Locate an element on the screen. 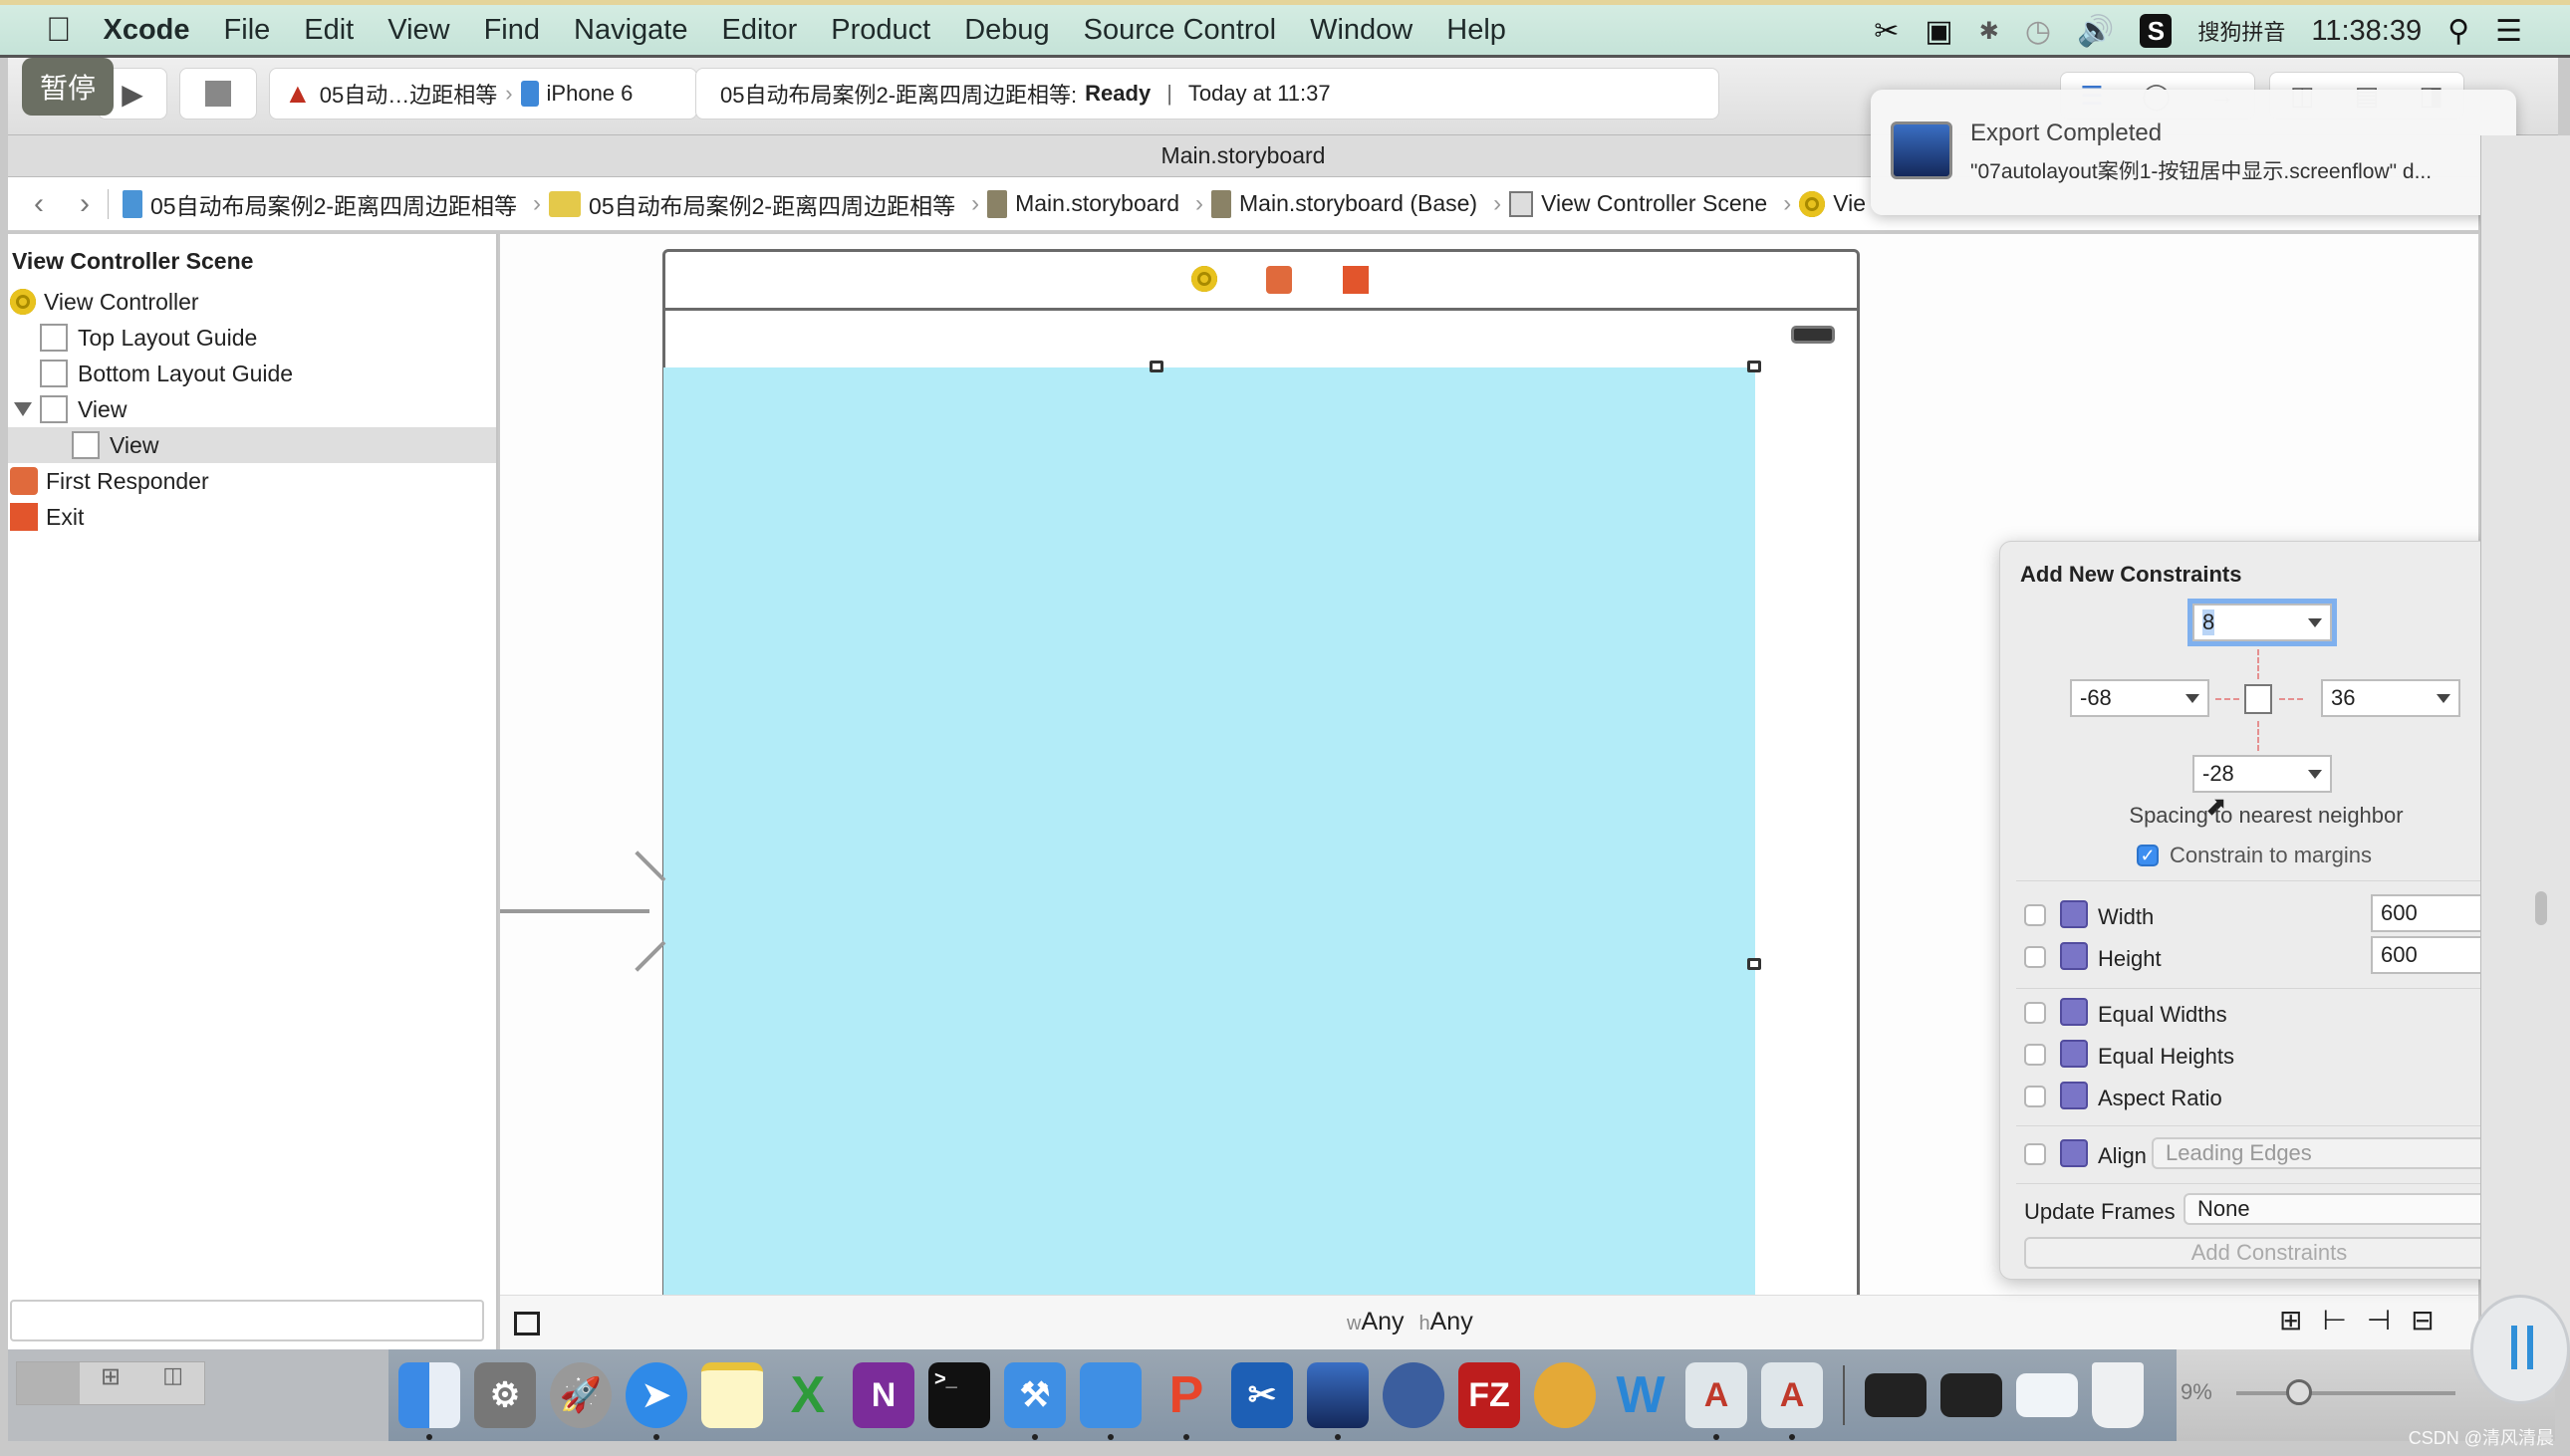 The width and height of the screenshot is (2570, 1456). presentation-icon: ◫ is located at coordinates (172, 1383).